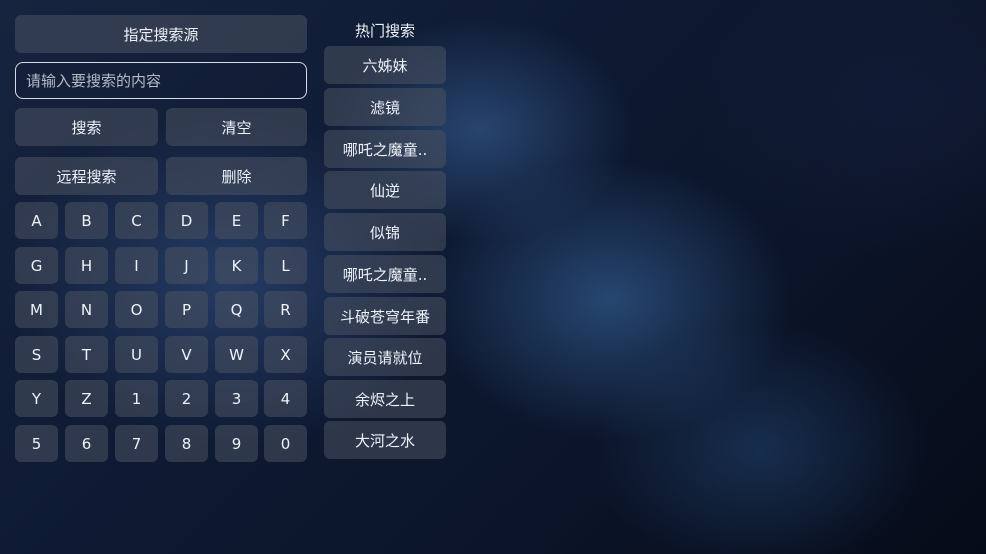  What do you see at coordinates (186, 398) in the screenshot?
I see `key-2: 2` at bounding box center [186, 398].